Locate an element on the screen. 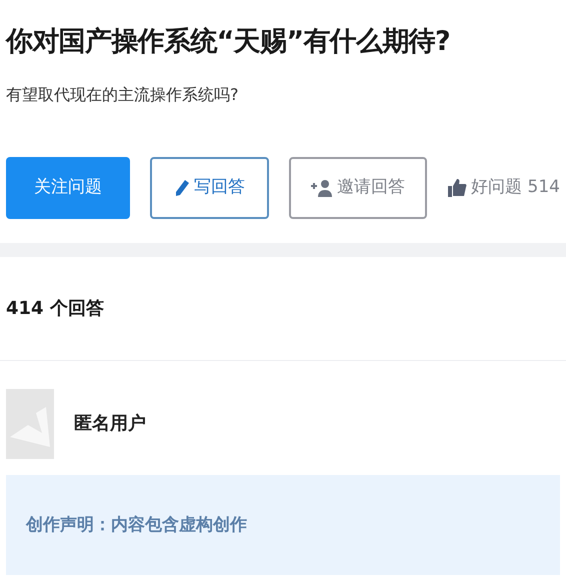  action-button: 关注问题 is located at coordinates (68, 187).